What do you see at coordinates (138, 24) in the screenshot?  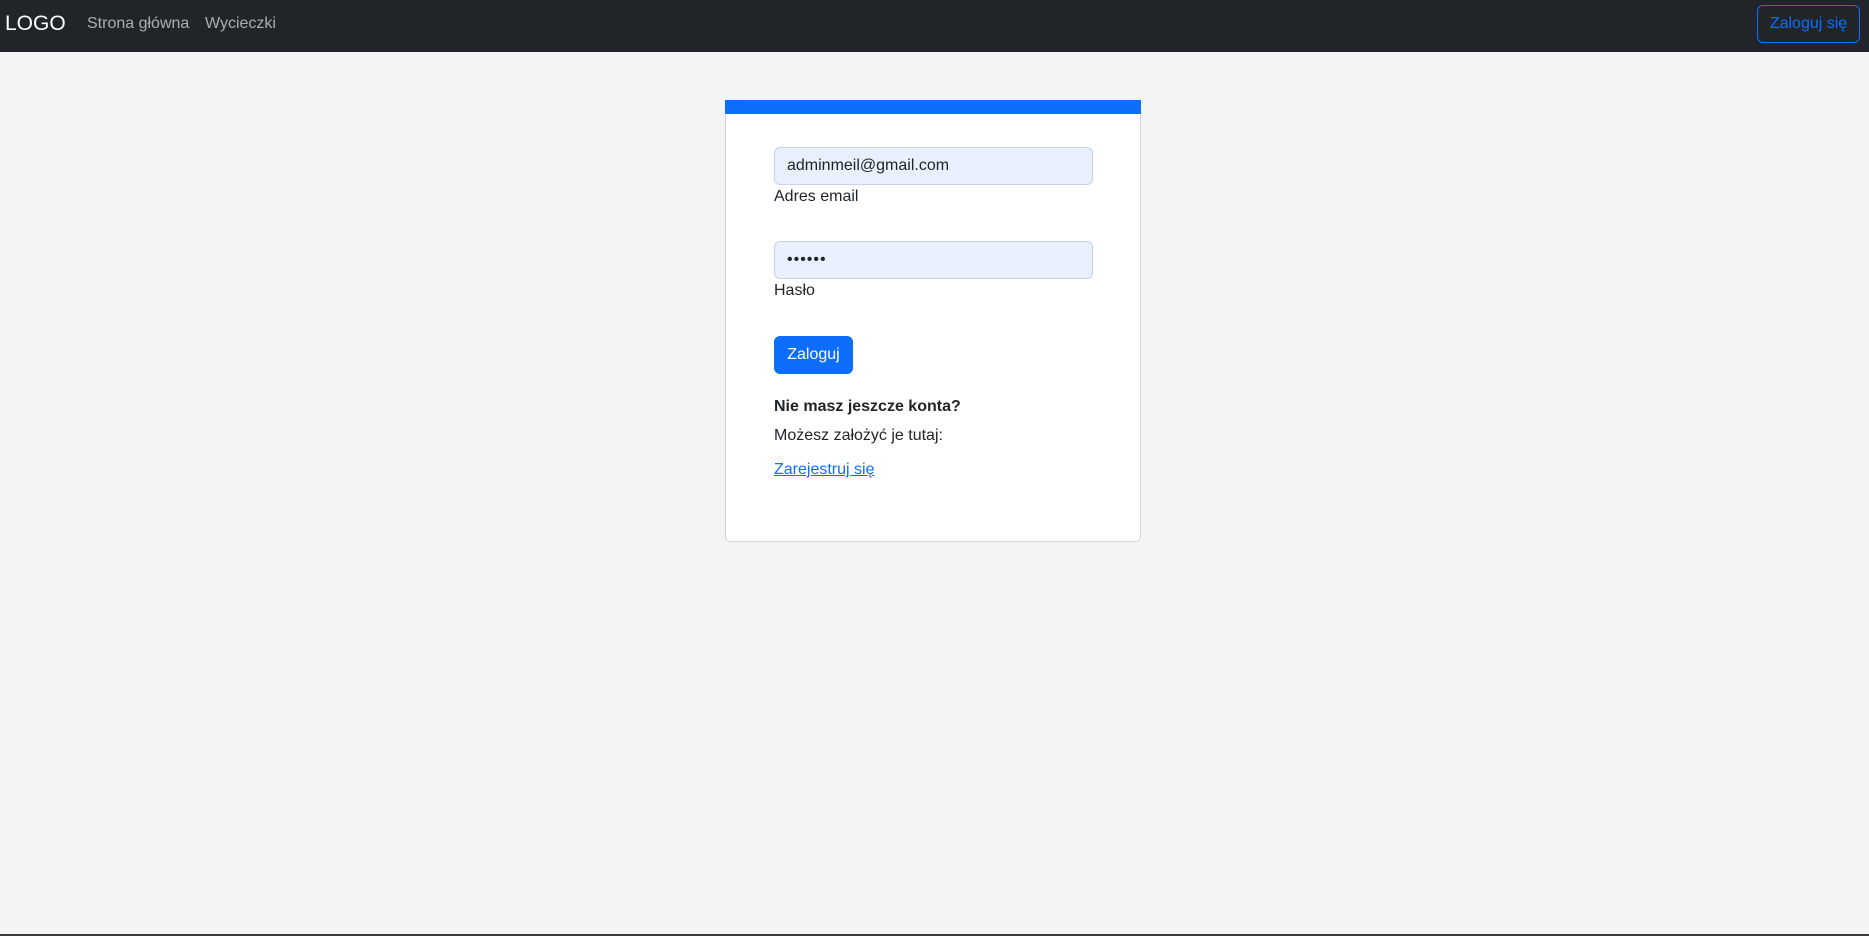 I see `nav-link-home: Strona główna` at bounding box center [138, 24].